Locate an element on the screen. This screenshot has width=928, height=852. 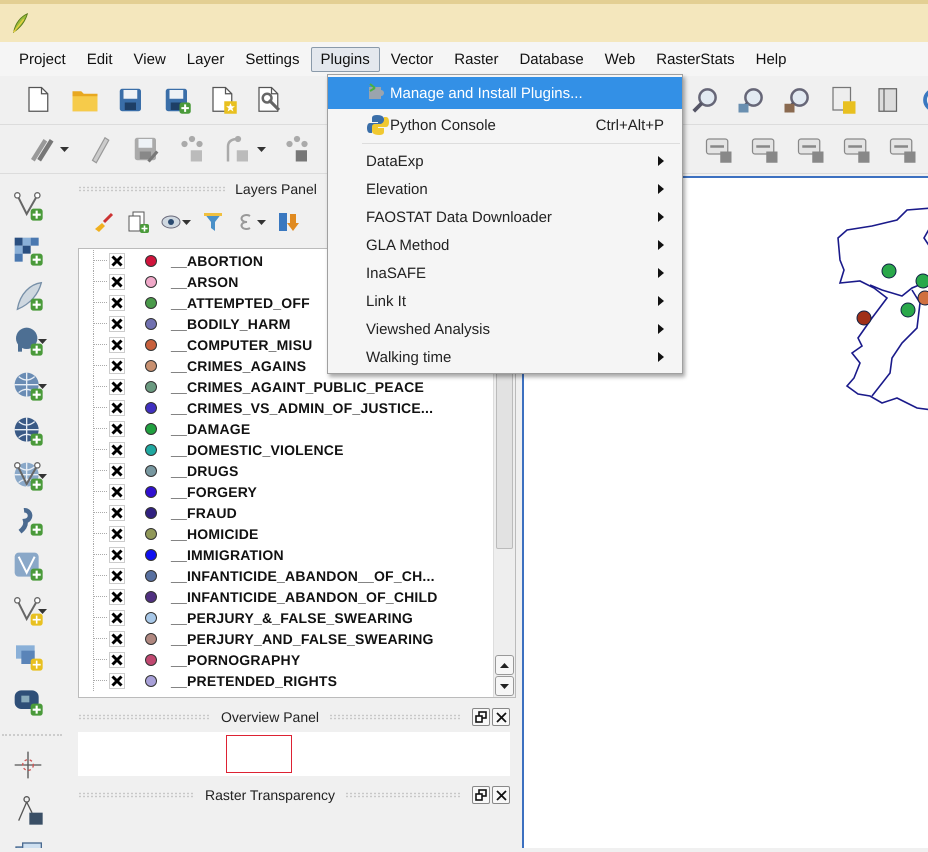
layer-name: __IMMIGRATION is located at coordinates (227, 554).